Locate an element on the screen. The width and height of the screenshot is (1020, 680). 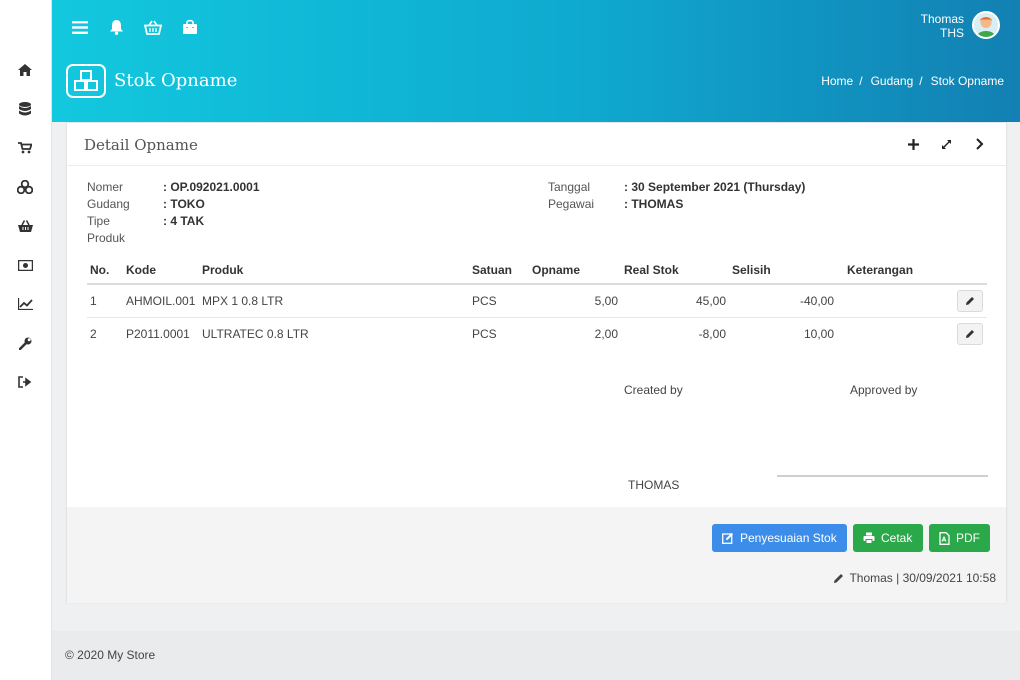
produk-label: Produk is located at coordinates (106, 238).